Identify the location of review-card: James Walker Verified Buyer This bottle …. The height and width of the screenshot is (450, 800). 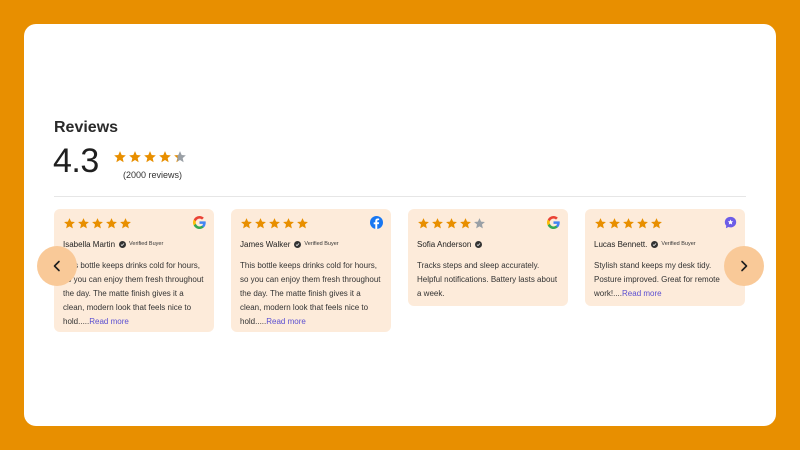
(311, 270).